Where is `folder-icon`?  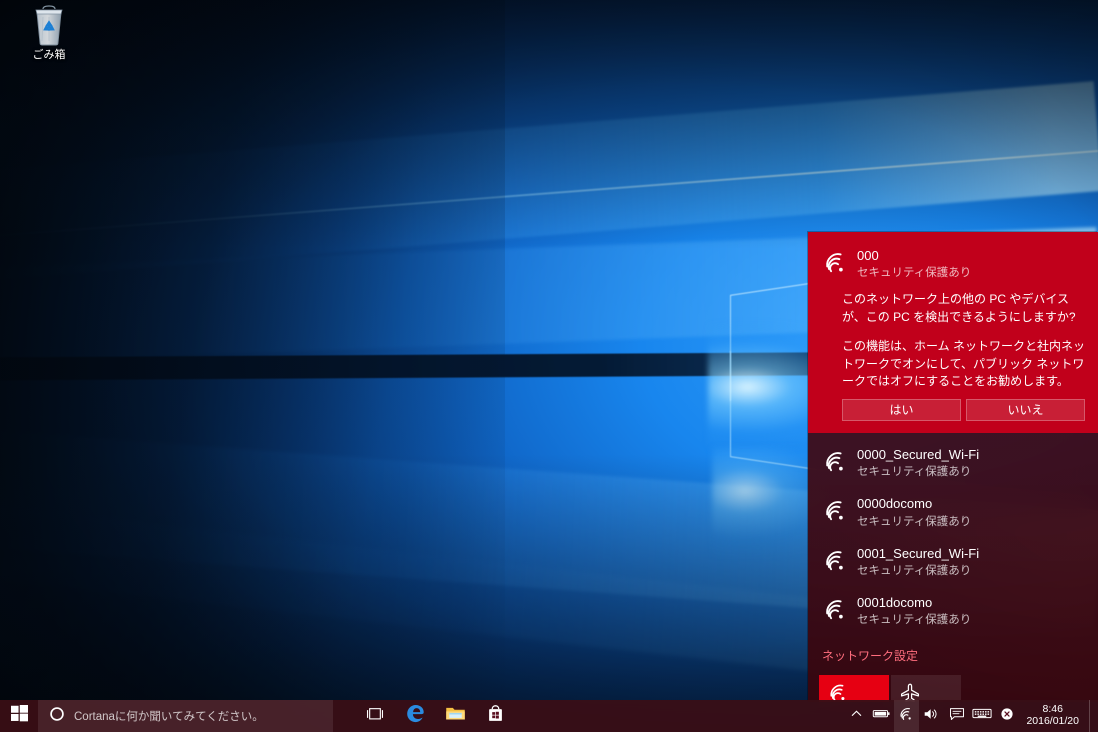 folder-icon is located at coordinates (455, 716).